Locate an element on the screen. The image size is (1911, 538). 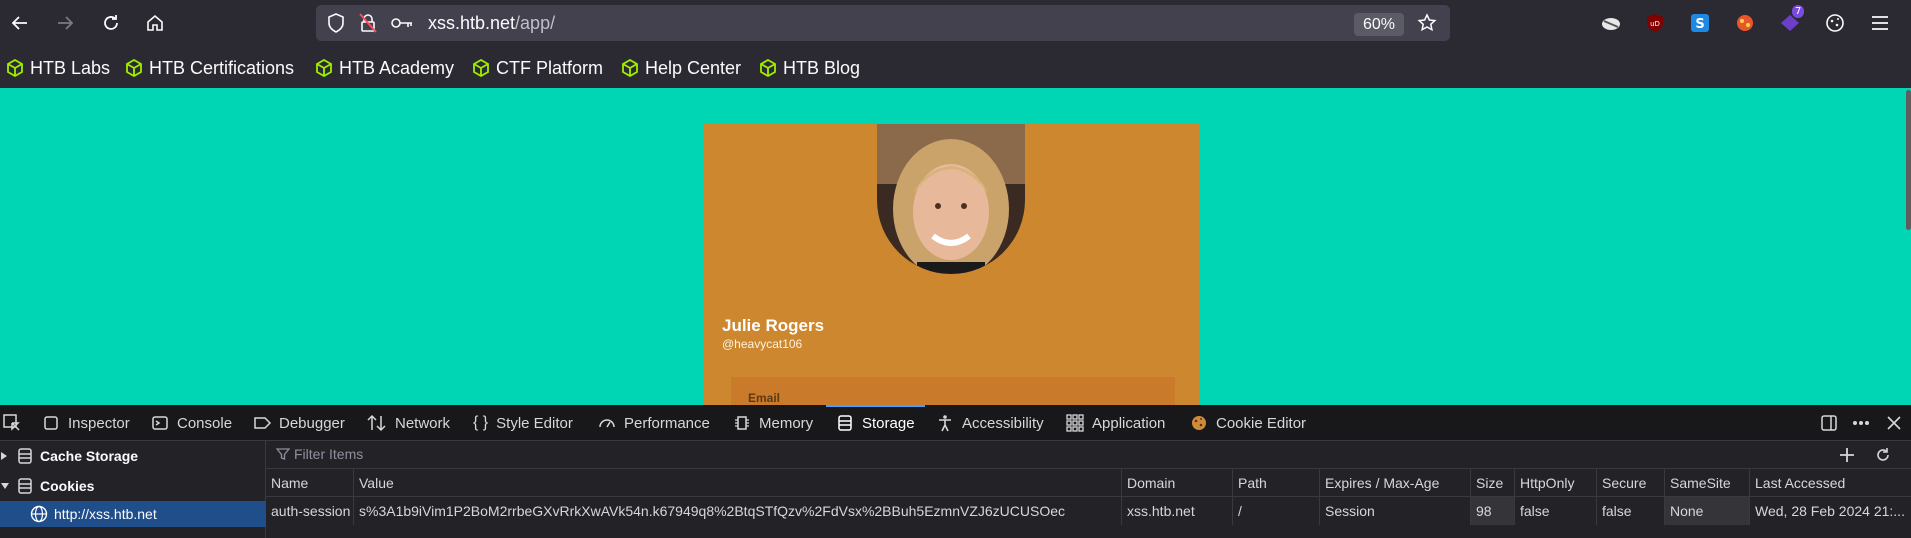
bookmark-label: HTB Academy is located at coordinates (397, 67).